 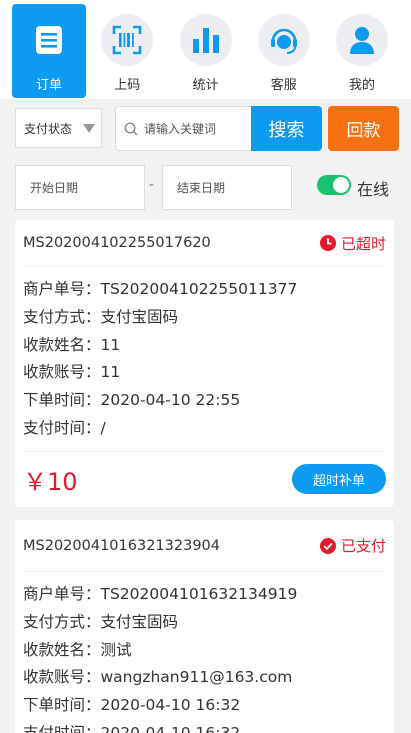 I want to click on check-circle-icon, so click(x=327, y=545).